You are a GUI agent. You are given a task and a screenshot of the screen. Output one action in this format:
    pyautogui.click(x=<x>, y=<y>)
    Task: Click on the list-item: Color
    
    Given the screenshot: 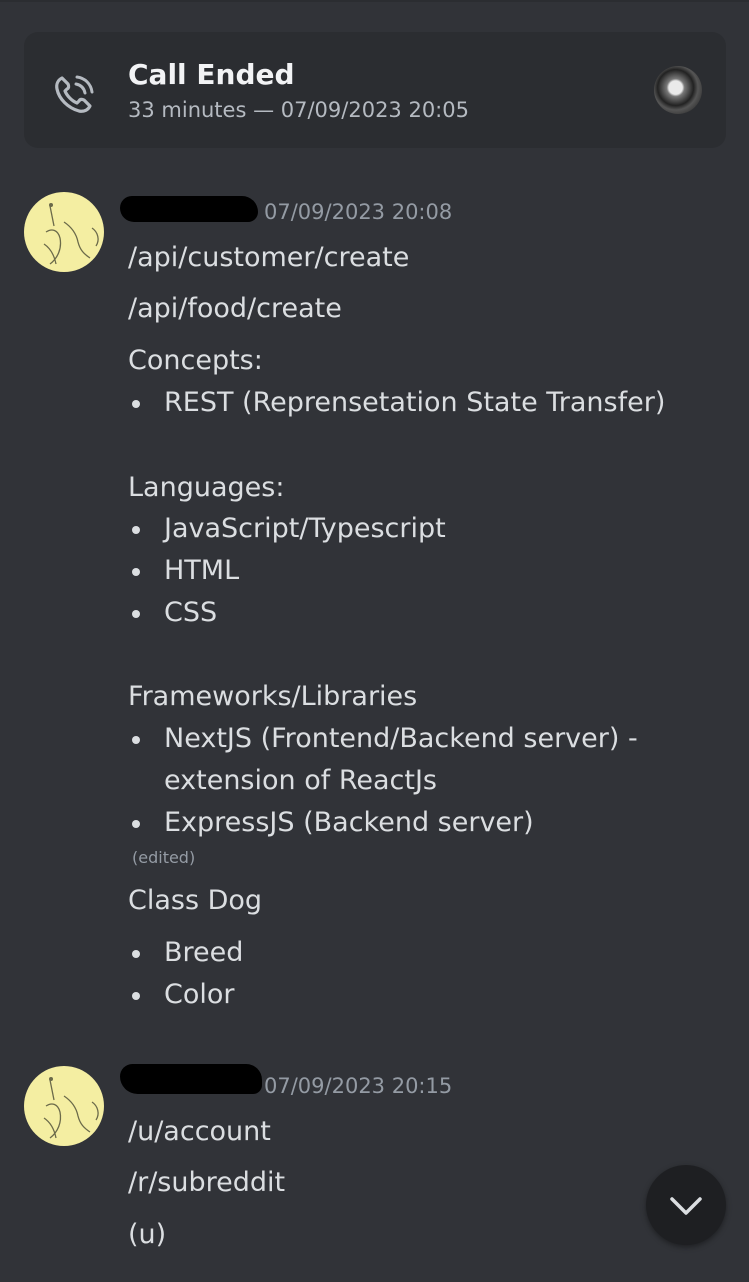 What is the action you would take?
    pyautogui.click(x=199, y=994)
    